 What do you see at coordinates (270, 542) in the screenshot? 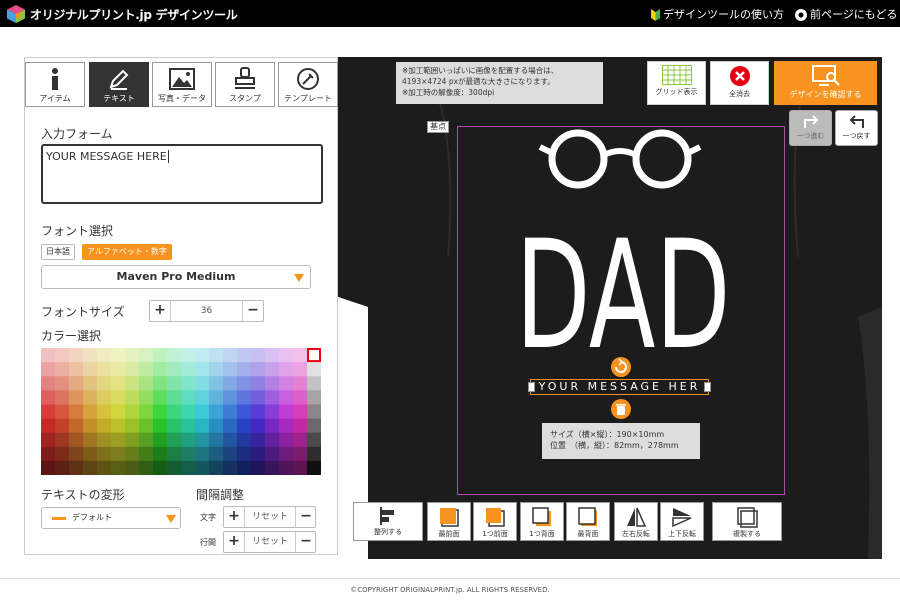
I see `line-spacing-reset: リセット` at bounding box center [270, 542].